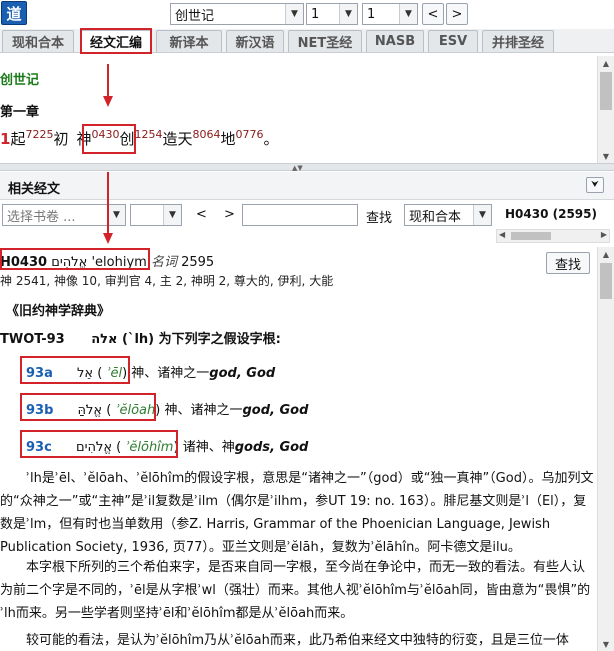 The image size is (614, 651). What do you see at coordinates (163, 262) in the screenshot?
I see `lemma-pos: 名词` at bounding box center [163, 262].